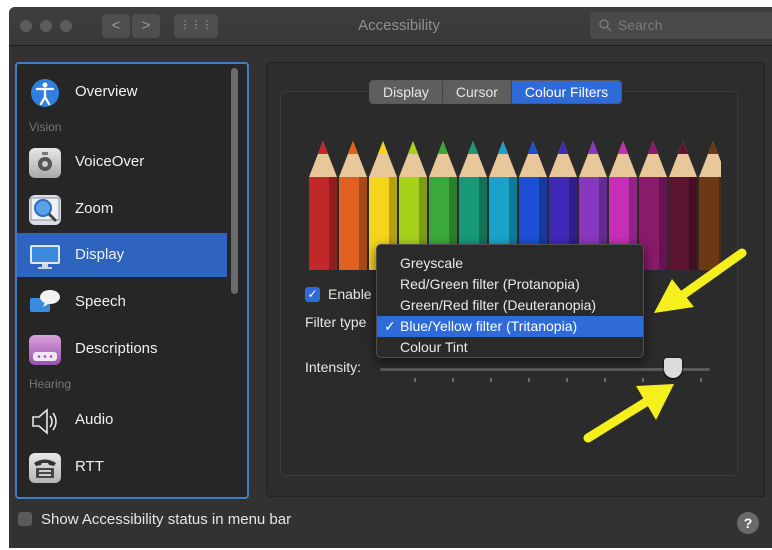  Describe the element at coordinates (116, 26) in the screenshot. I see `back-button: <` at that location.